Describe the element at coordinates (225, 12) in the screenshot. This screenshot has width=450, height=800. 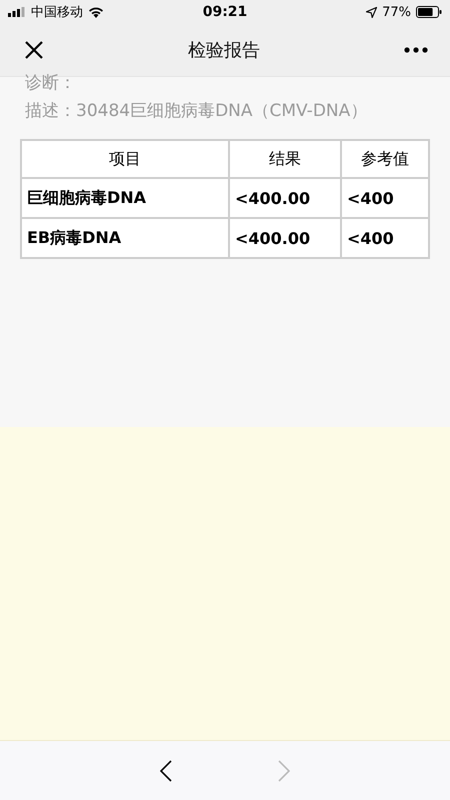
I see `status-time: 09:21` at that location.